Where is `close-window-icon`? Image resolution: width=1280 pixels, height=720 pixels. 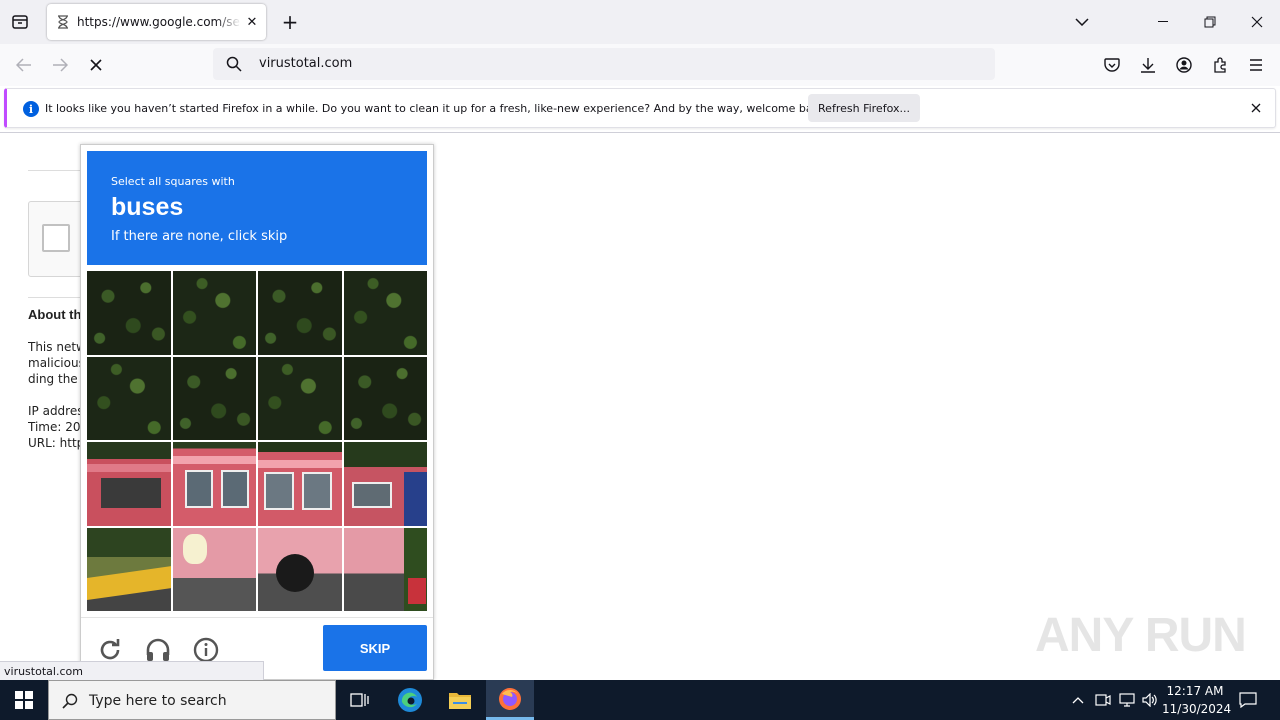 close-window-icon is located at coordinates (1257, 22).